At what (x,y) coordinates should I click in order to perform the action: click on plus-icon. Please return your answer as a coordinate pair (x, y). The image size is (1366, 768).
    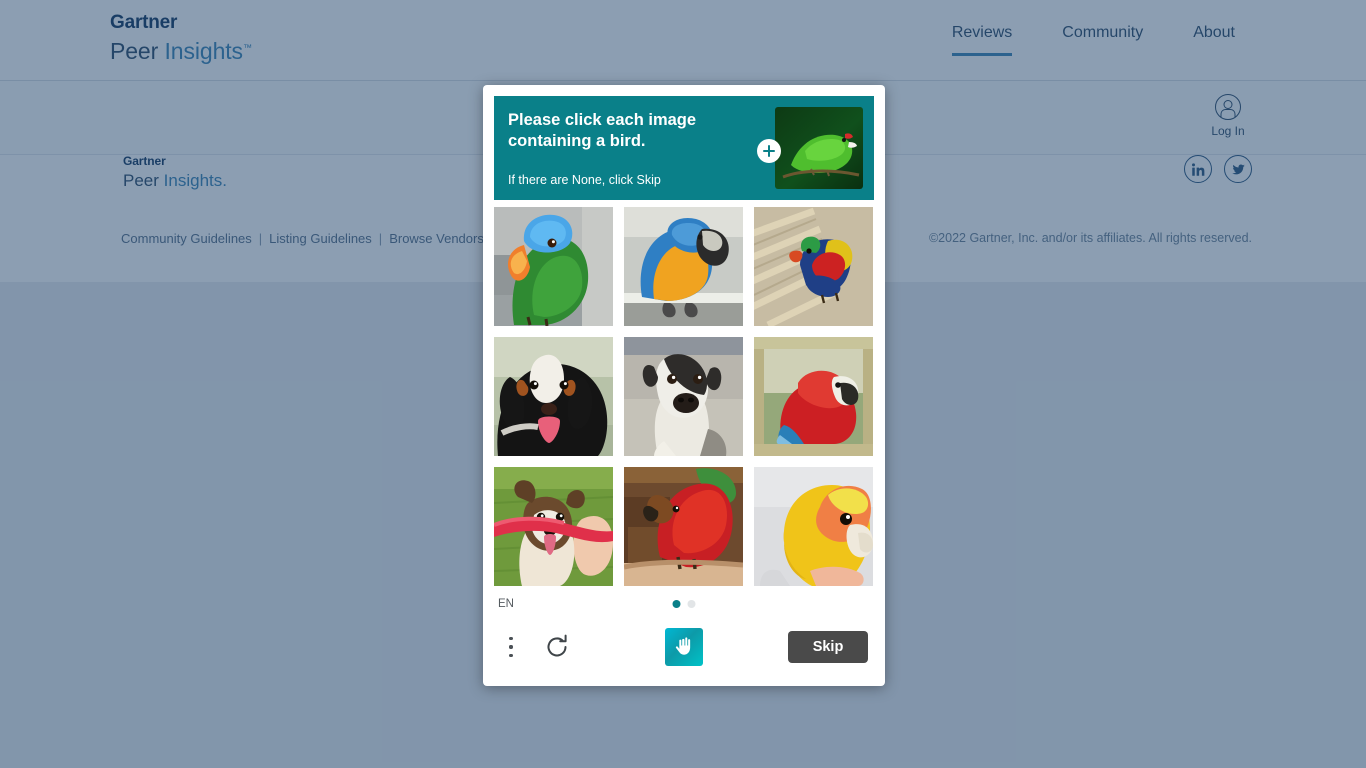
    Looking at the image, I should click on (769, 151).